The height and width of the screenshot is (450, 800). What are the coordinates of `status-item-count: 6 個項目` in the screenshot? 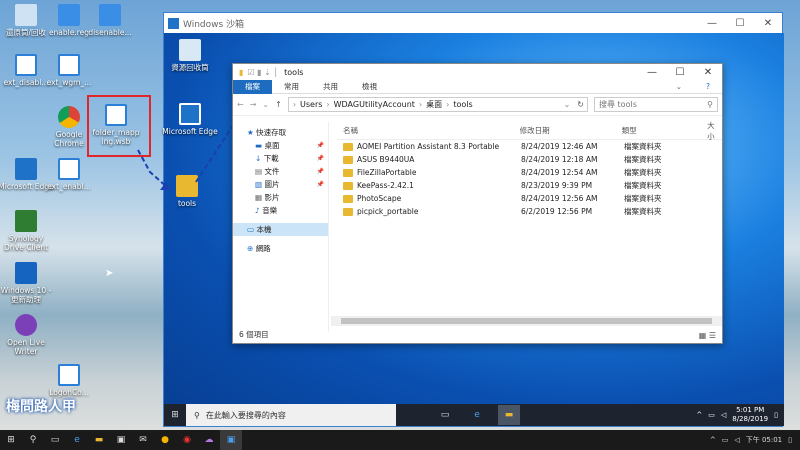 It's located at (254, 334).